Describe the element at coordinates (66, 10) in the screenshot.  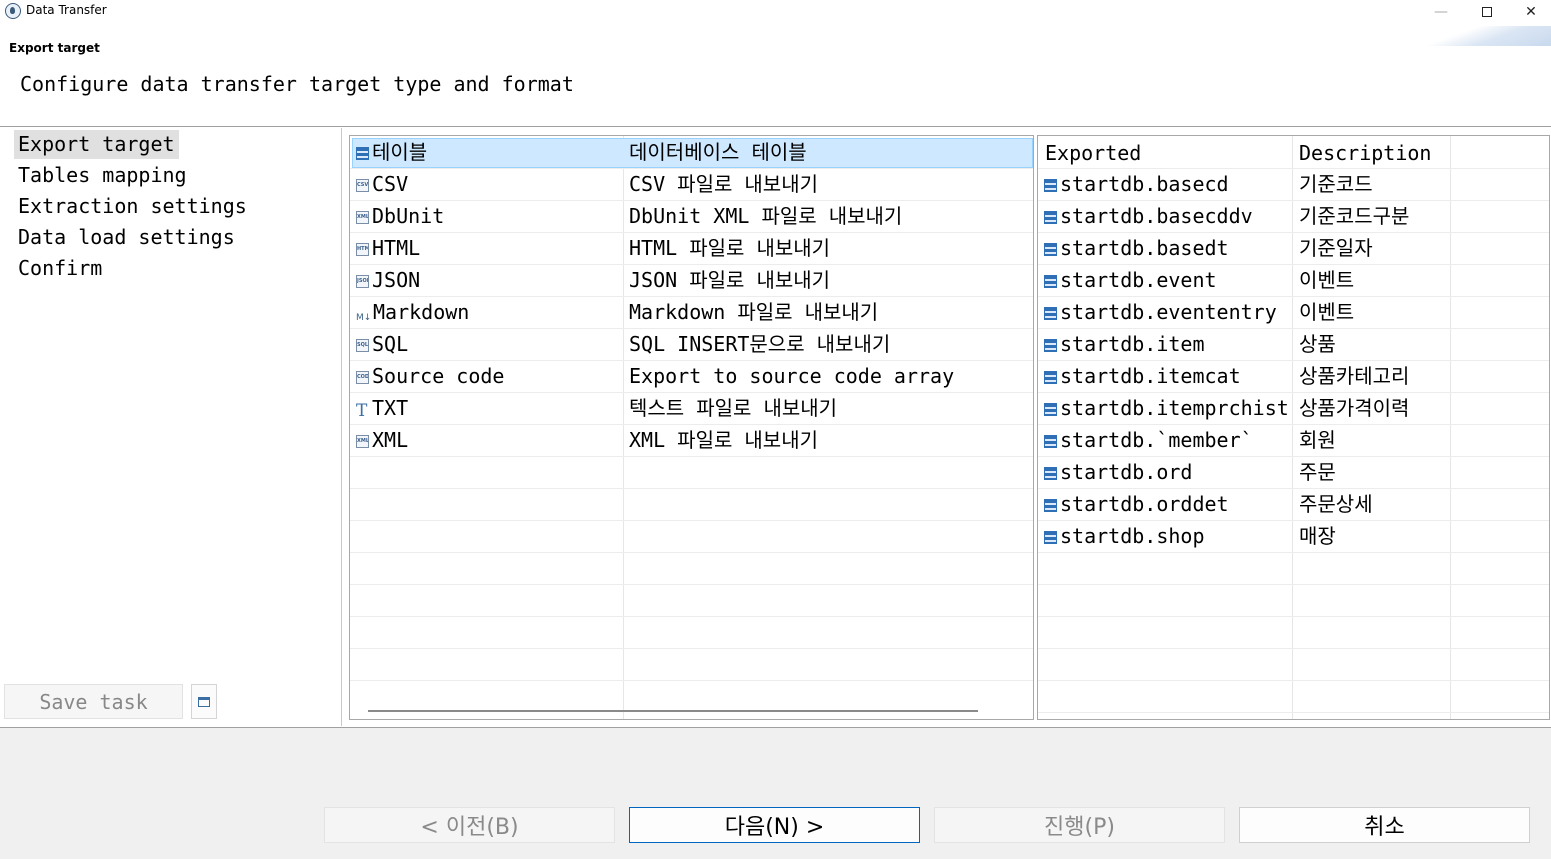
I see `window-title: Data Transfer` at that location.